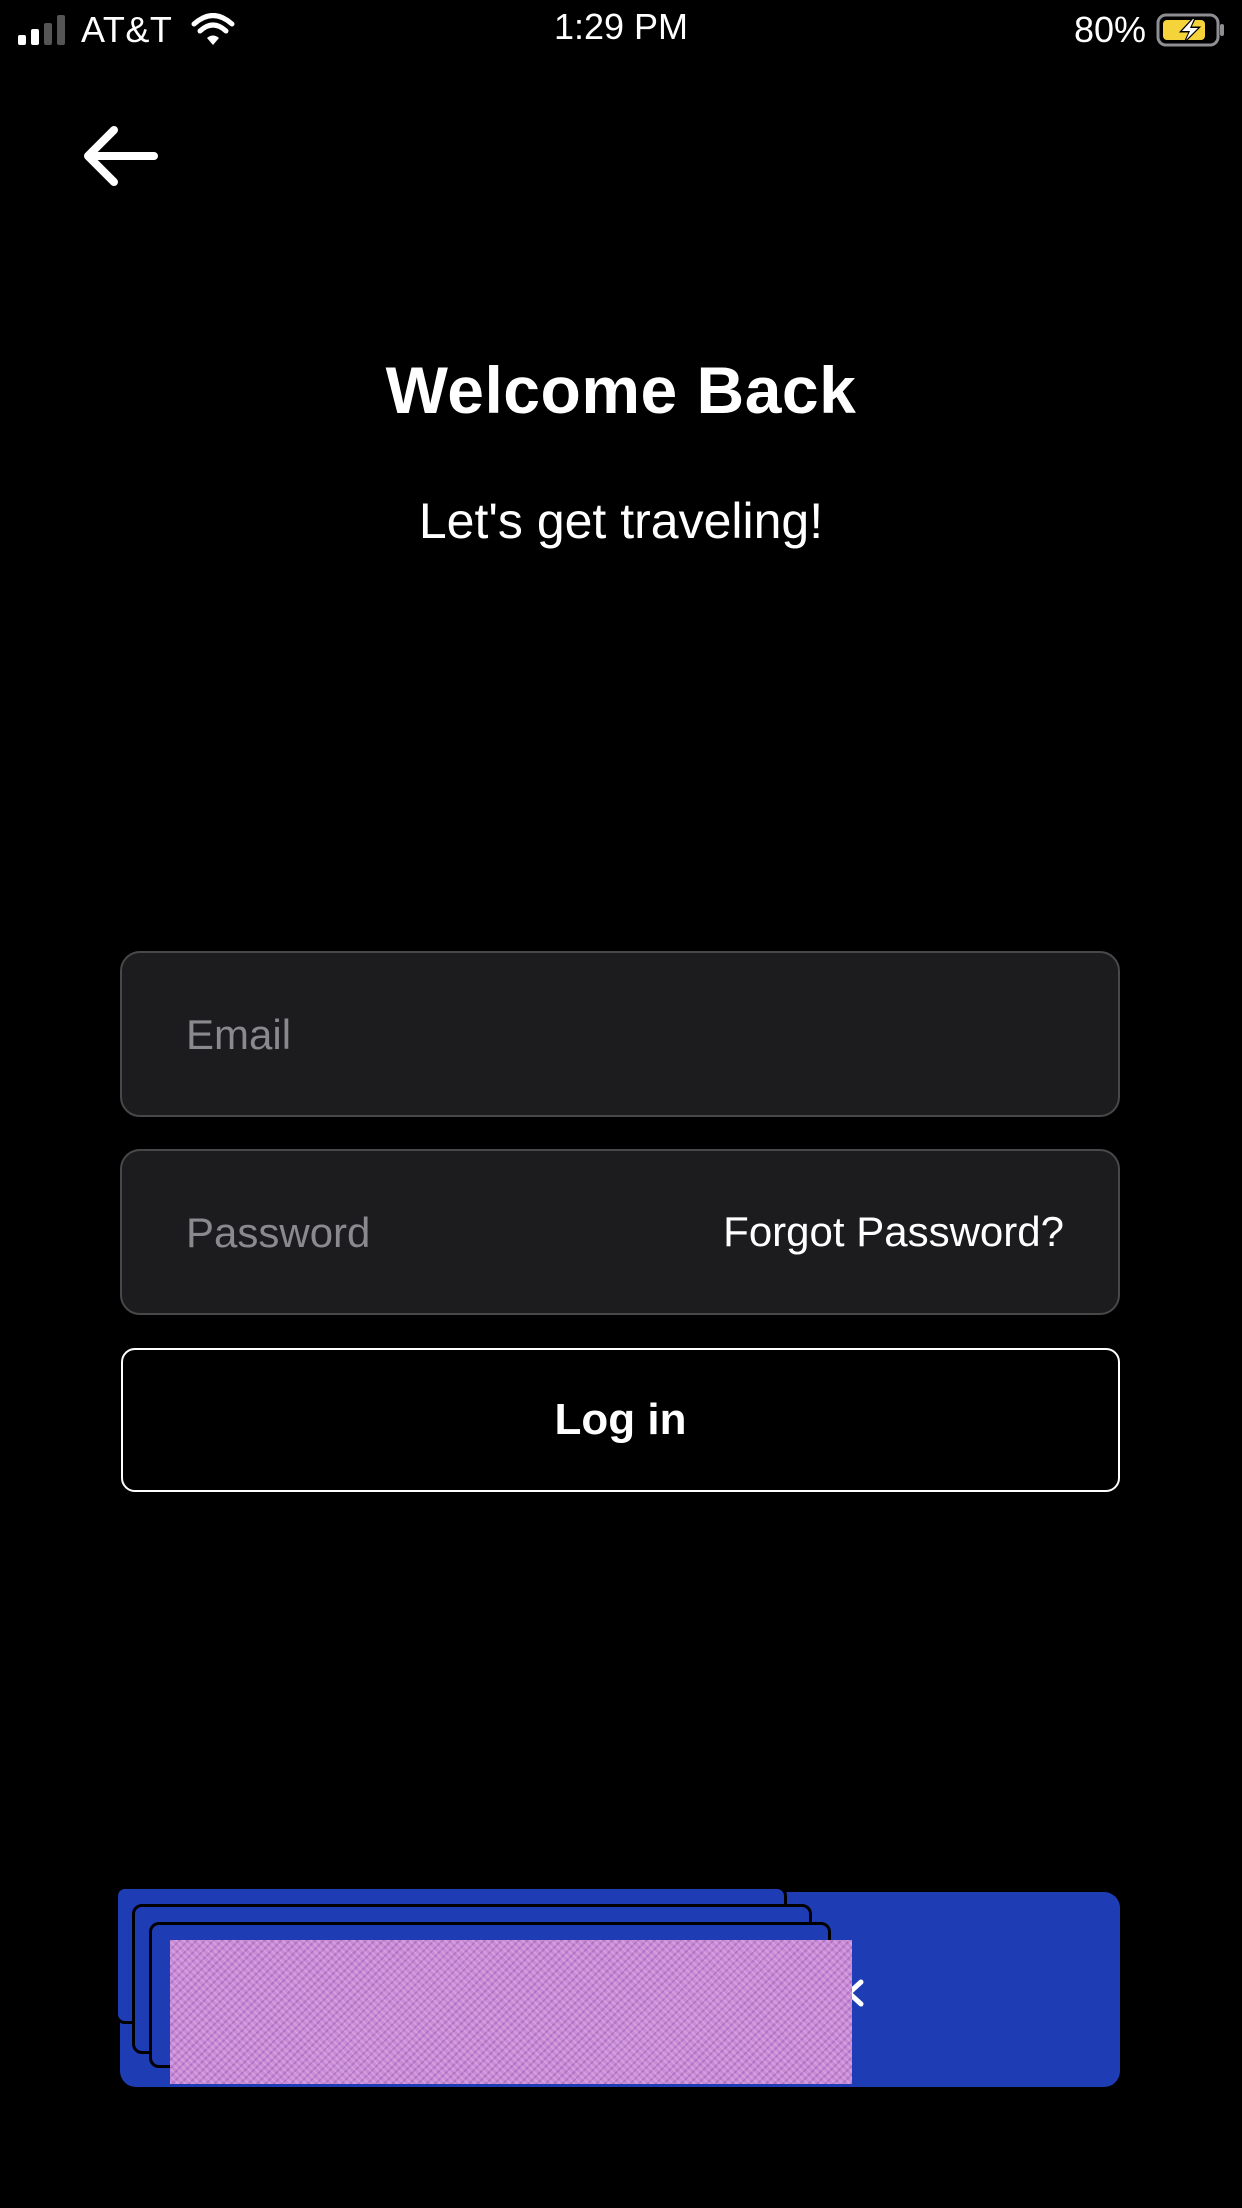 The width and height of the screenshot is (1242, 2208). Describe the element at coordinates (1150, 30) in the screenshot. I see `status-bar-right: 80%` at that location.